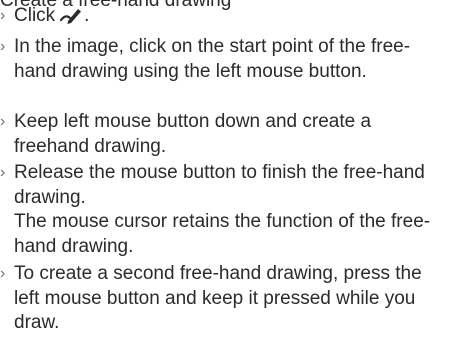 This screenshot has width=449, height=347. Describe the element at coordinates (71, 15) in the screenshot. I see `freehand-pen-icon` at that location.